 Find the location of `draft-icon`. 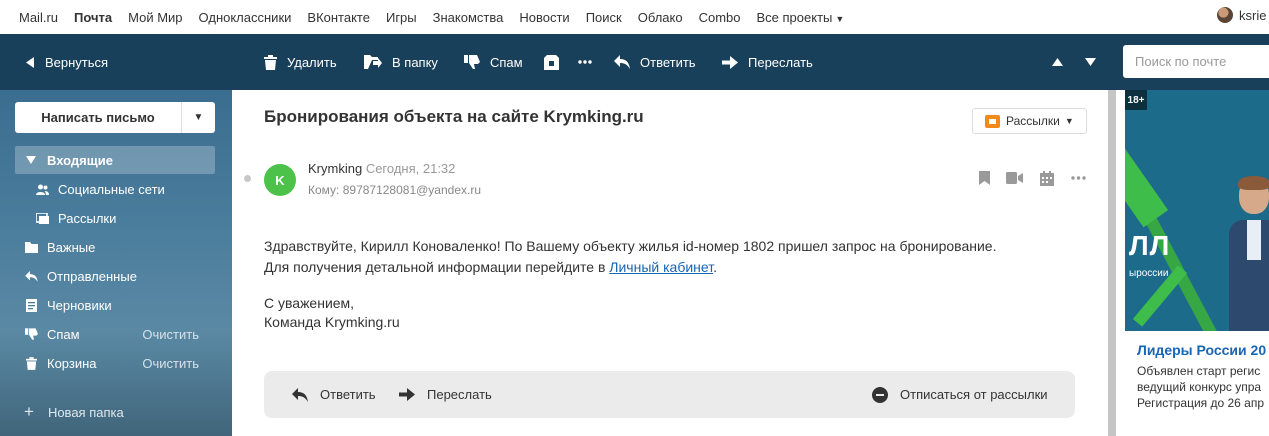

draft-icon is located at coordinates (31, 305).